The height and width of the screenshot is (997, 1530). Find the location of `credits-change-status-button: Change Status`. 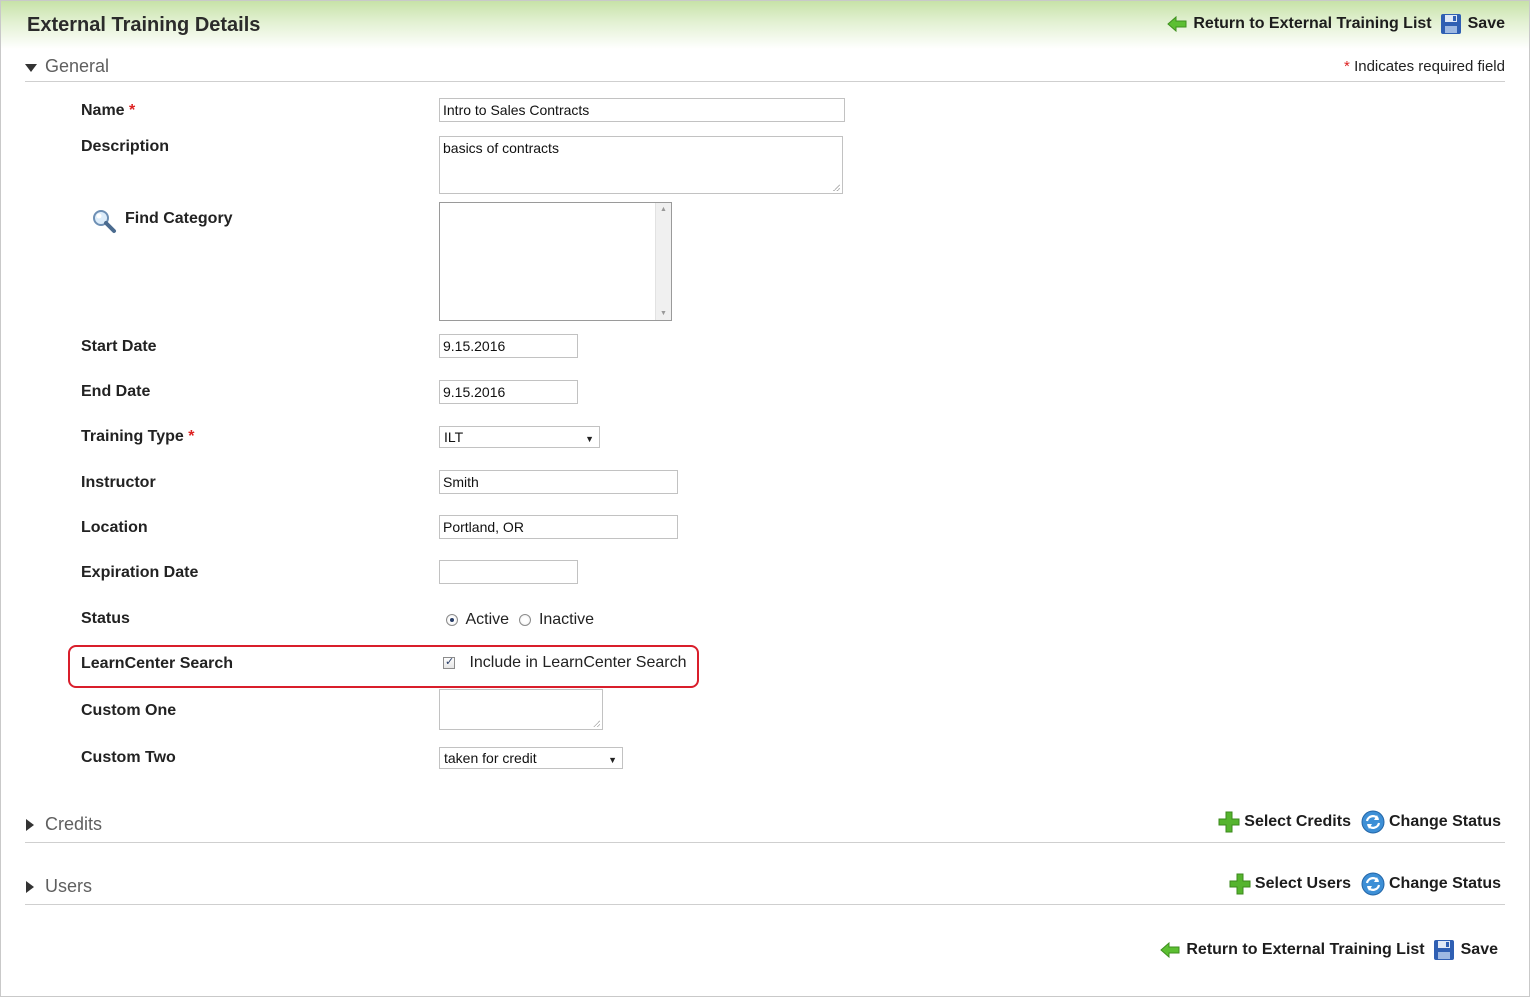

credits-change-status-button: Change Status is located at coordinates (1431, 822).